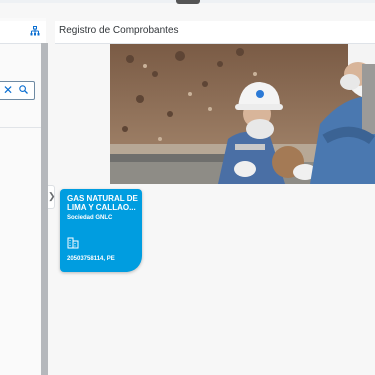  What do you see at coordinates (23, 89) in the screenshot?
I see `search-icon` at bounding box center [23, 89].